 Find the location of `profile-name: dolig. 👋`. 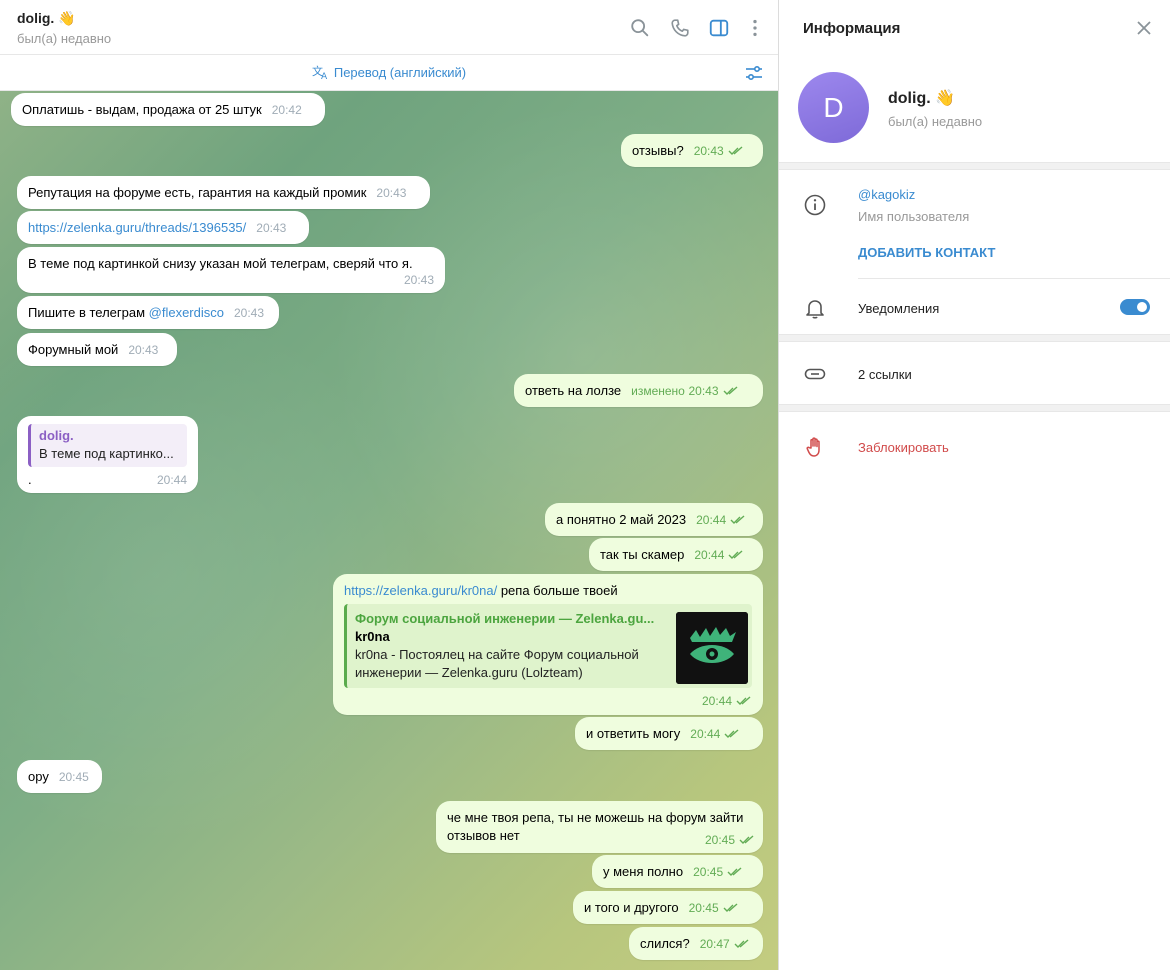

profile-name: dolig. 👋 is located at coordinates (922, 98).